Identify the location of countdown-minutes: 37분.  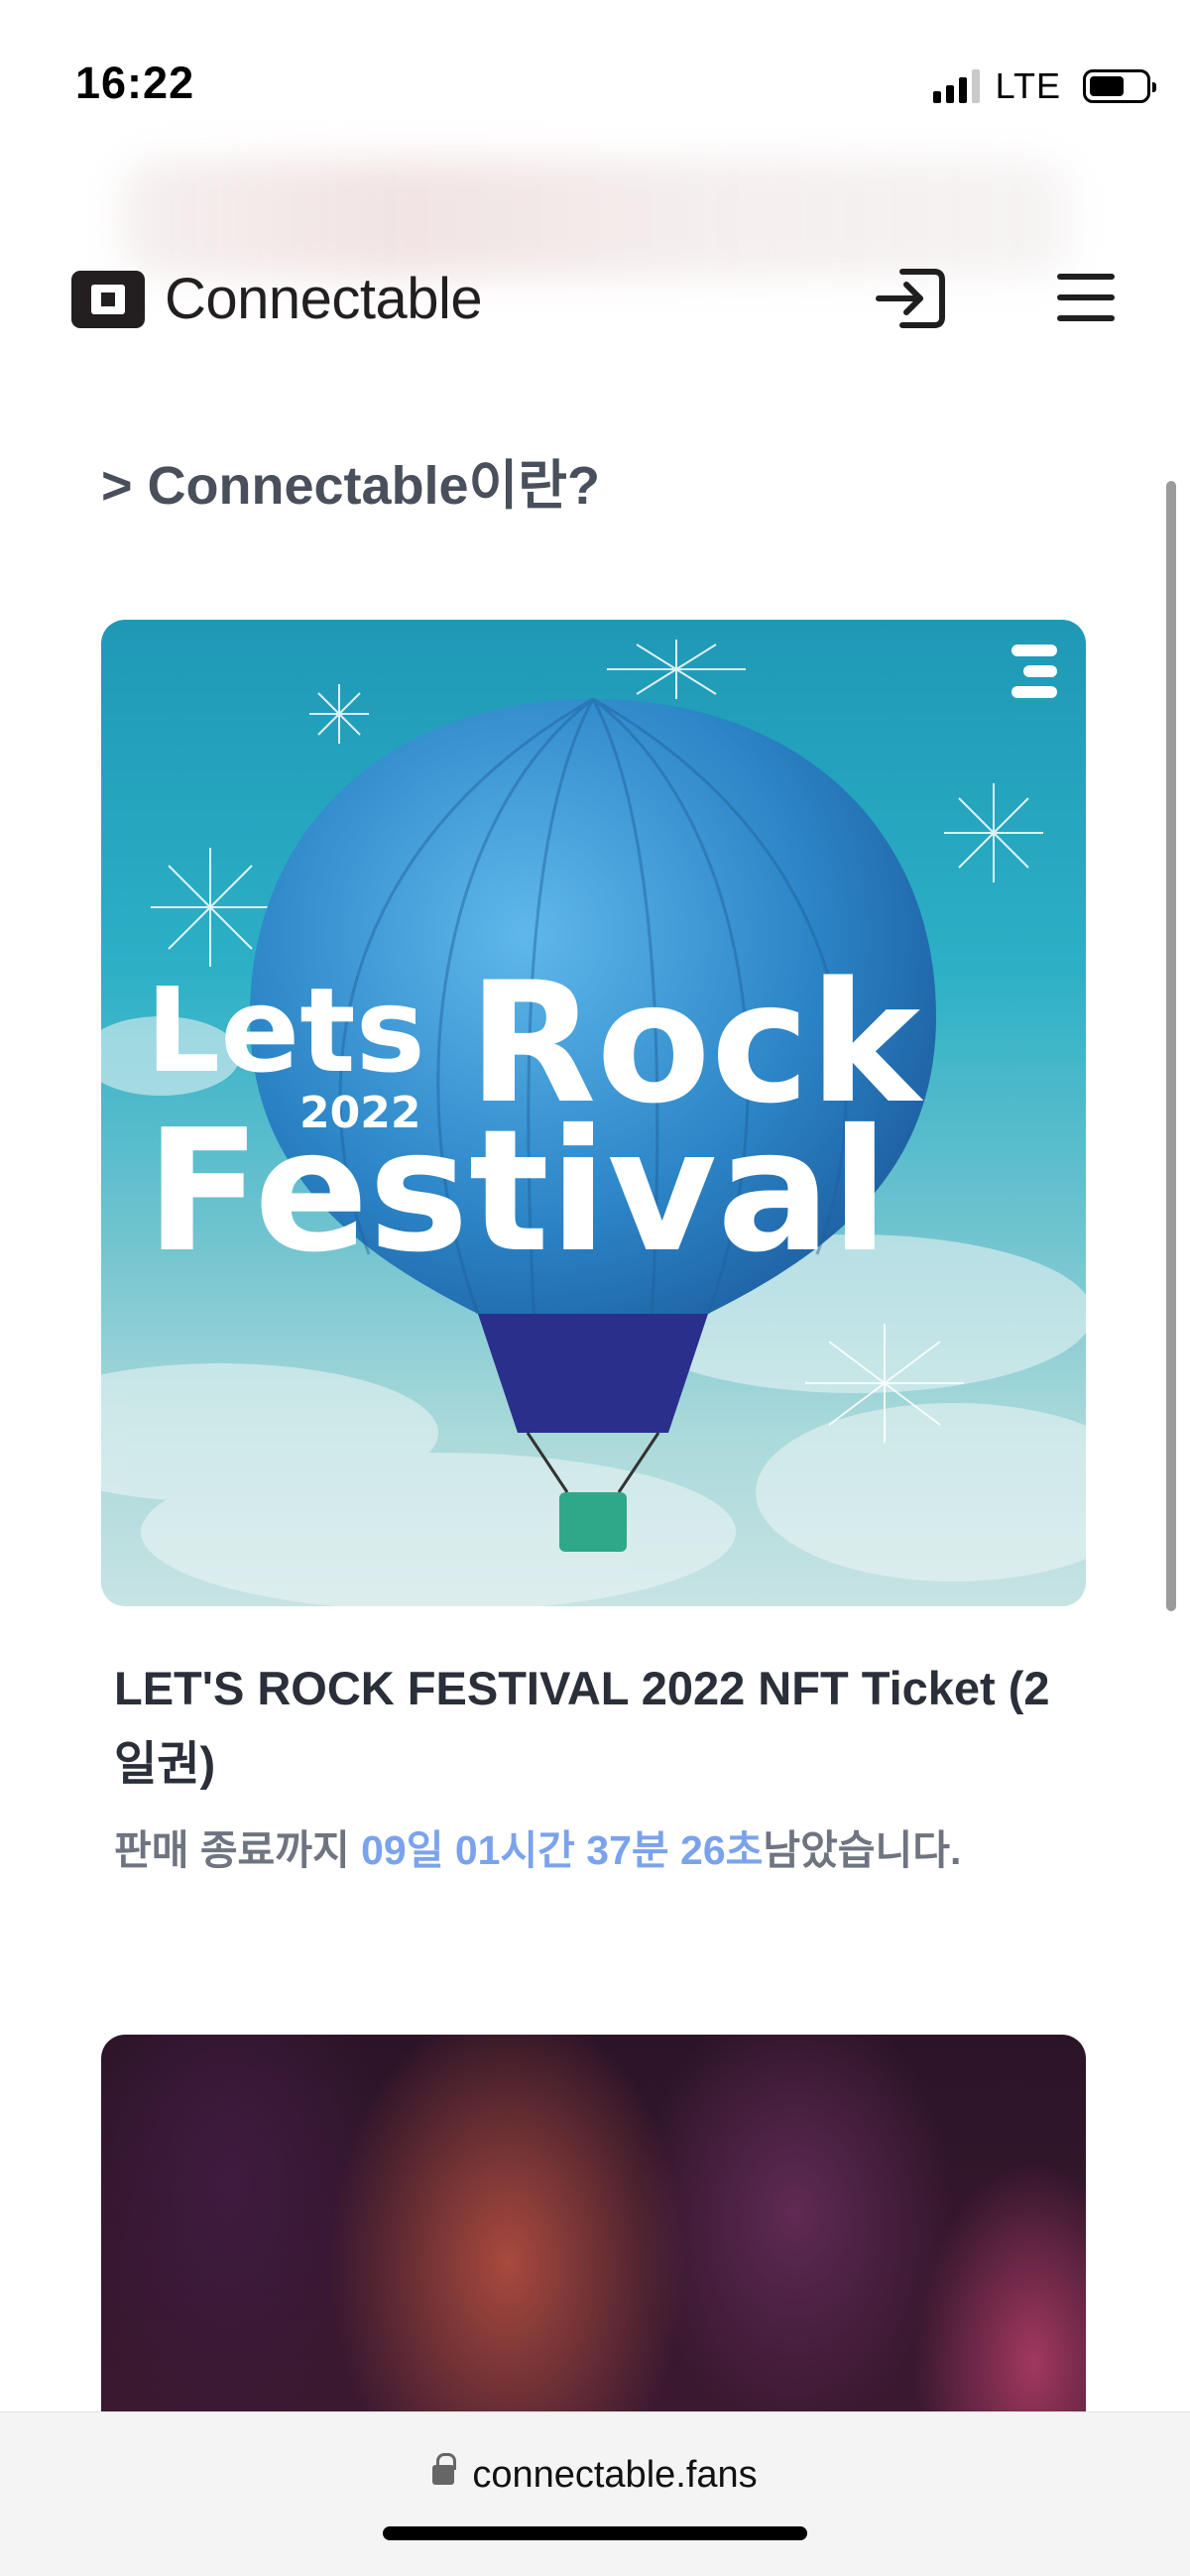
(627, 1850).